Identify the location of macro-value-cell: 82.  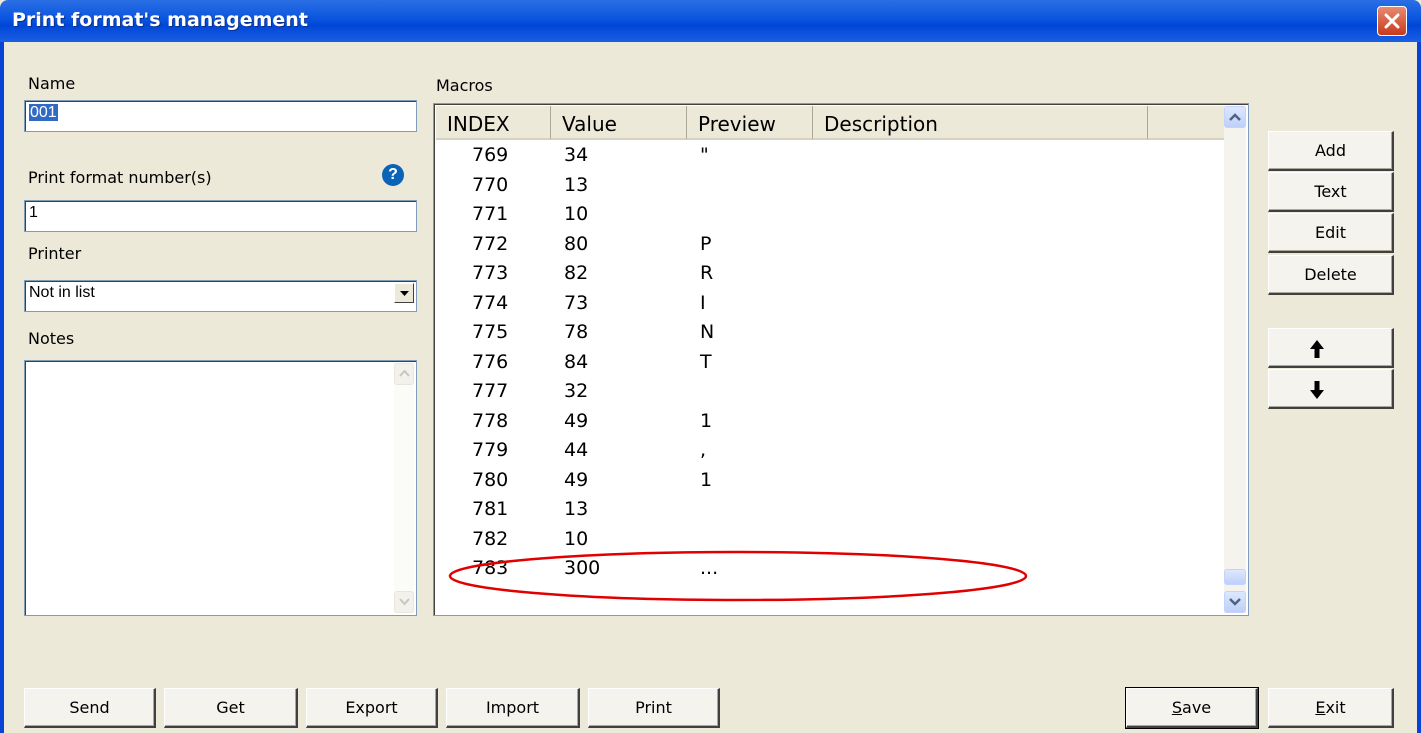
(576, 273).